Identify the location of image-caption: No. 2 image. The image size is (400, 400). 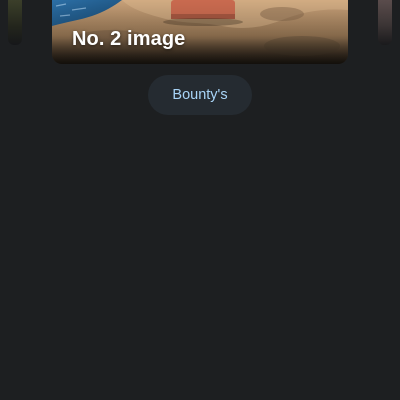
(129, 39).